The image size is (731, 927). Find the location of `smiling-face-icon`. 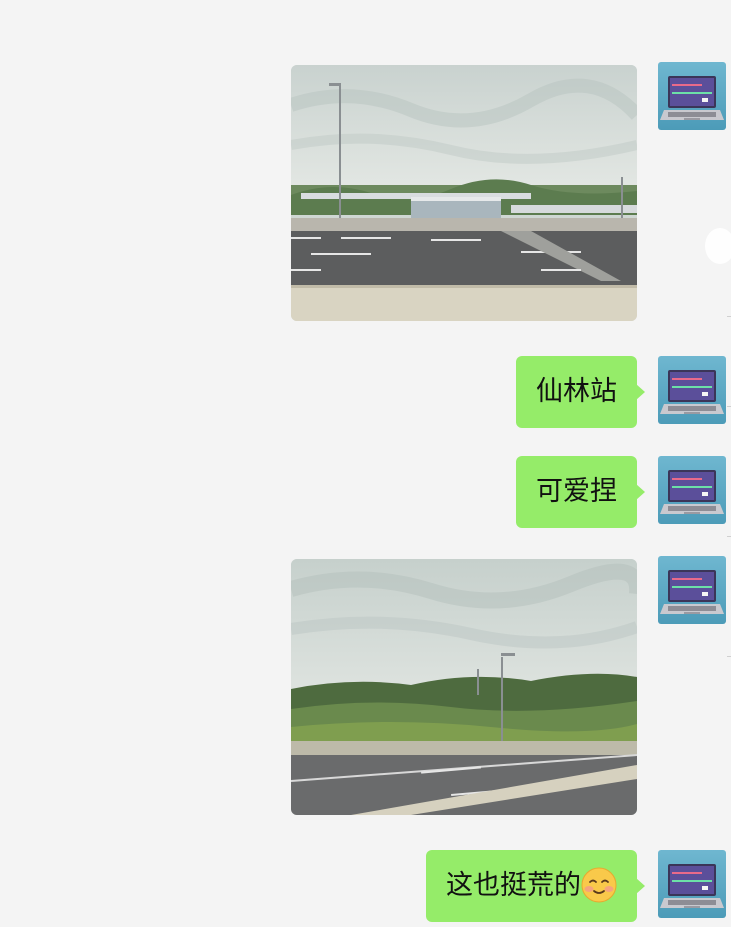

smiling-face-icon is located at coordinates (599, 884).